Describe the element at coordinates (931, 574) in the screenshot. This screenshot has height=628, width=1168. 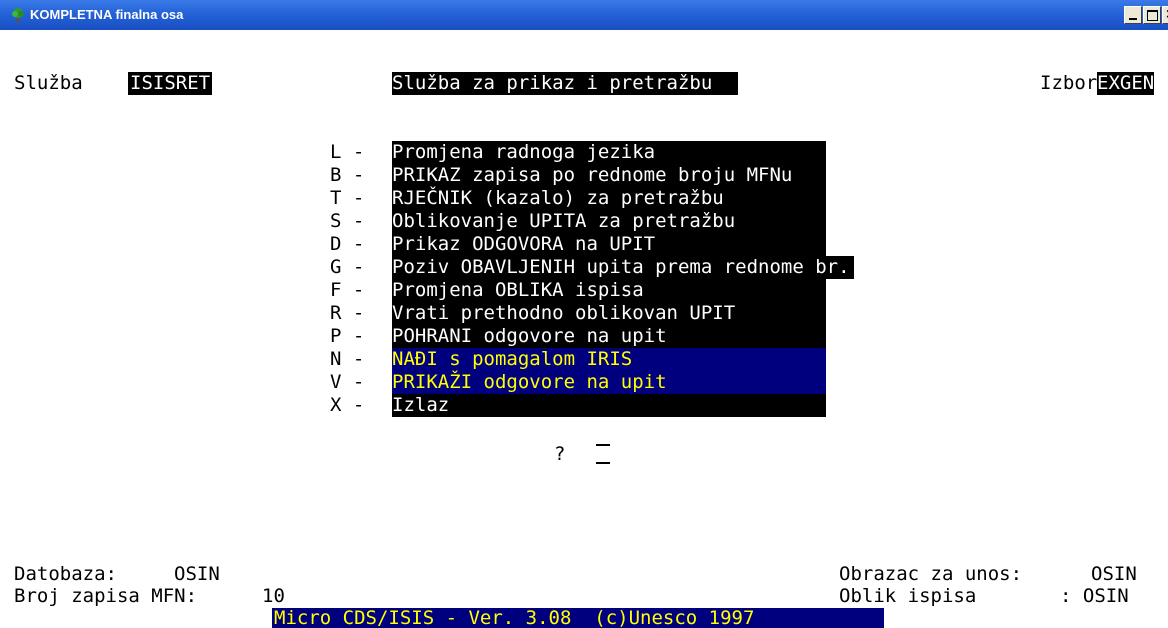
I see `entry-form-label: Obrazac za unos:` at that location.